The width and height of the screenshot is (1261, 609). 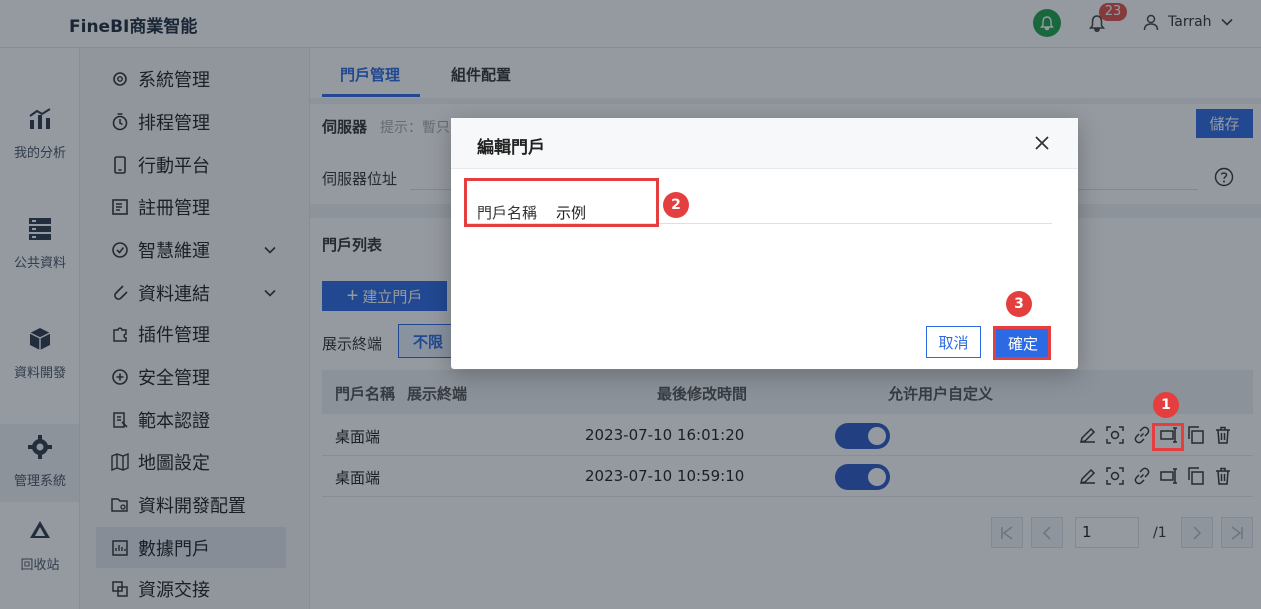 What do you see at coordinates (1168, 437) in the screenshot?
I see `annotation-box-rename` at bounding box center [1168, 437].